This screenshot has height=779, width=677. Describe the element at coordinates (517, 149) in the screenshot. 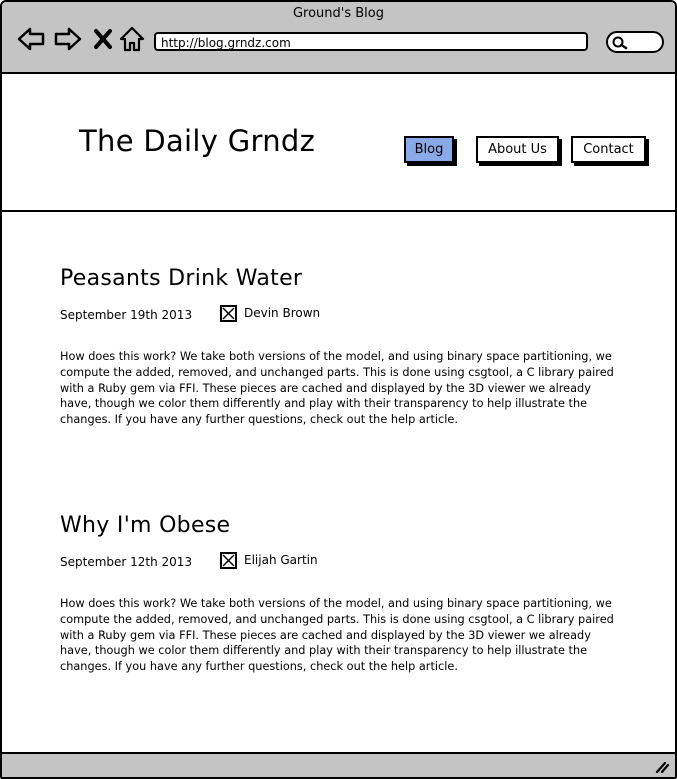

I see `nav-about-us: About Us` at that location.